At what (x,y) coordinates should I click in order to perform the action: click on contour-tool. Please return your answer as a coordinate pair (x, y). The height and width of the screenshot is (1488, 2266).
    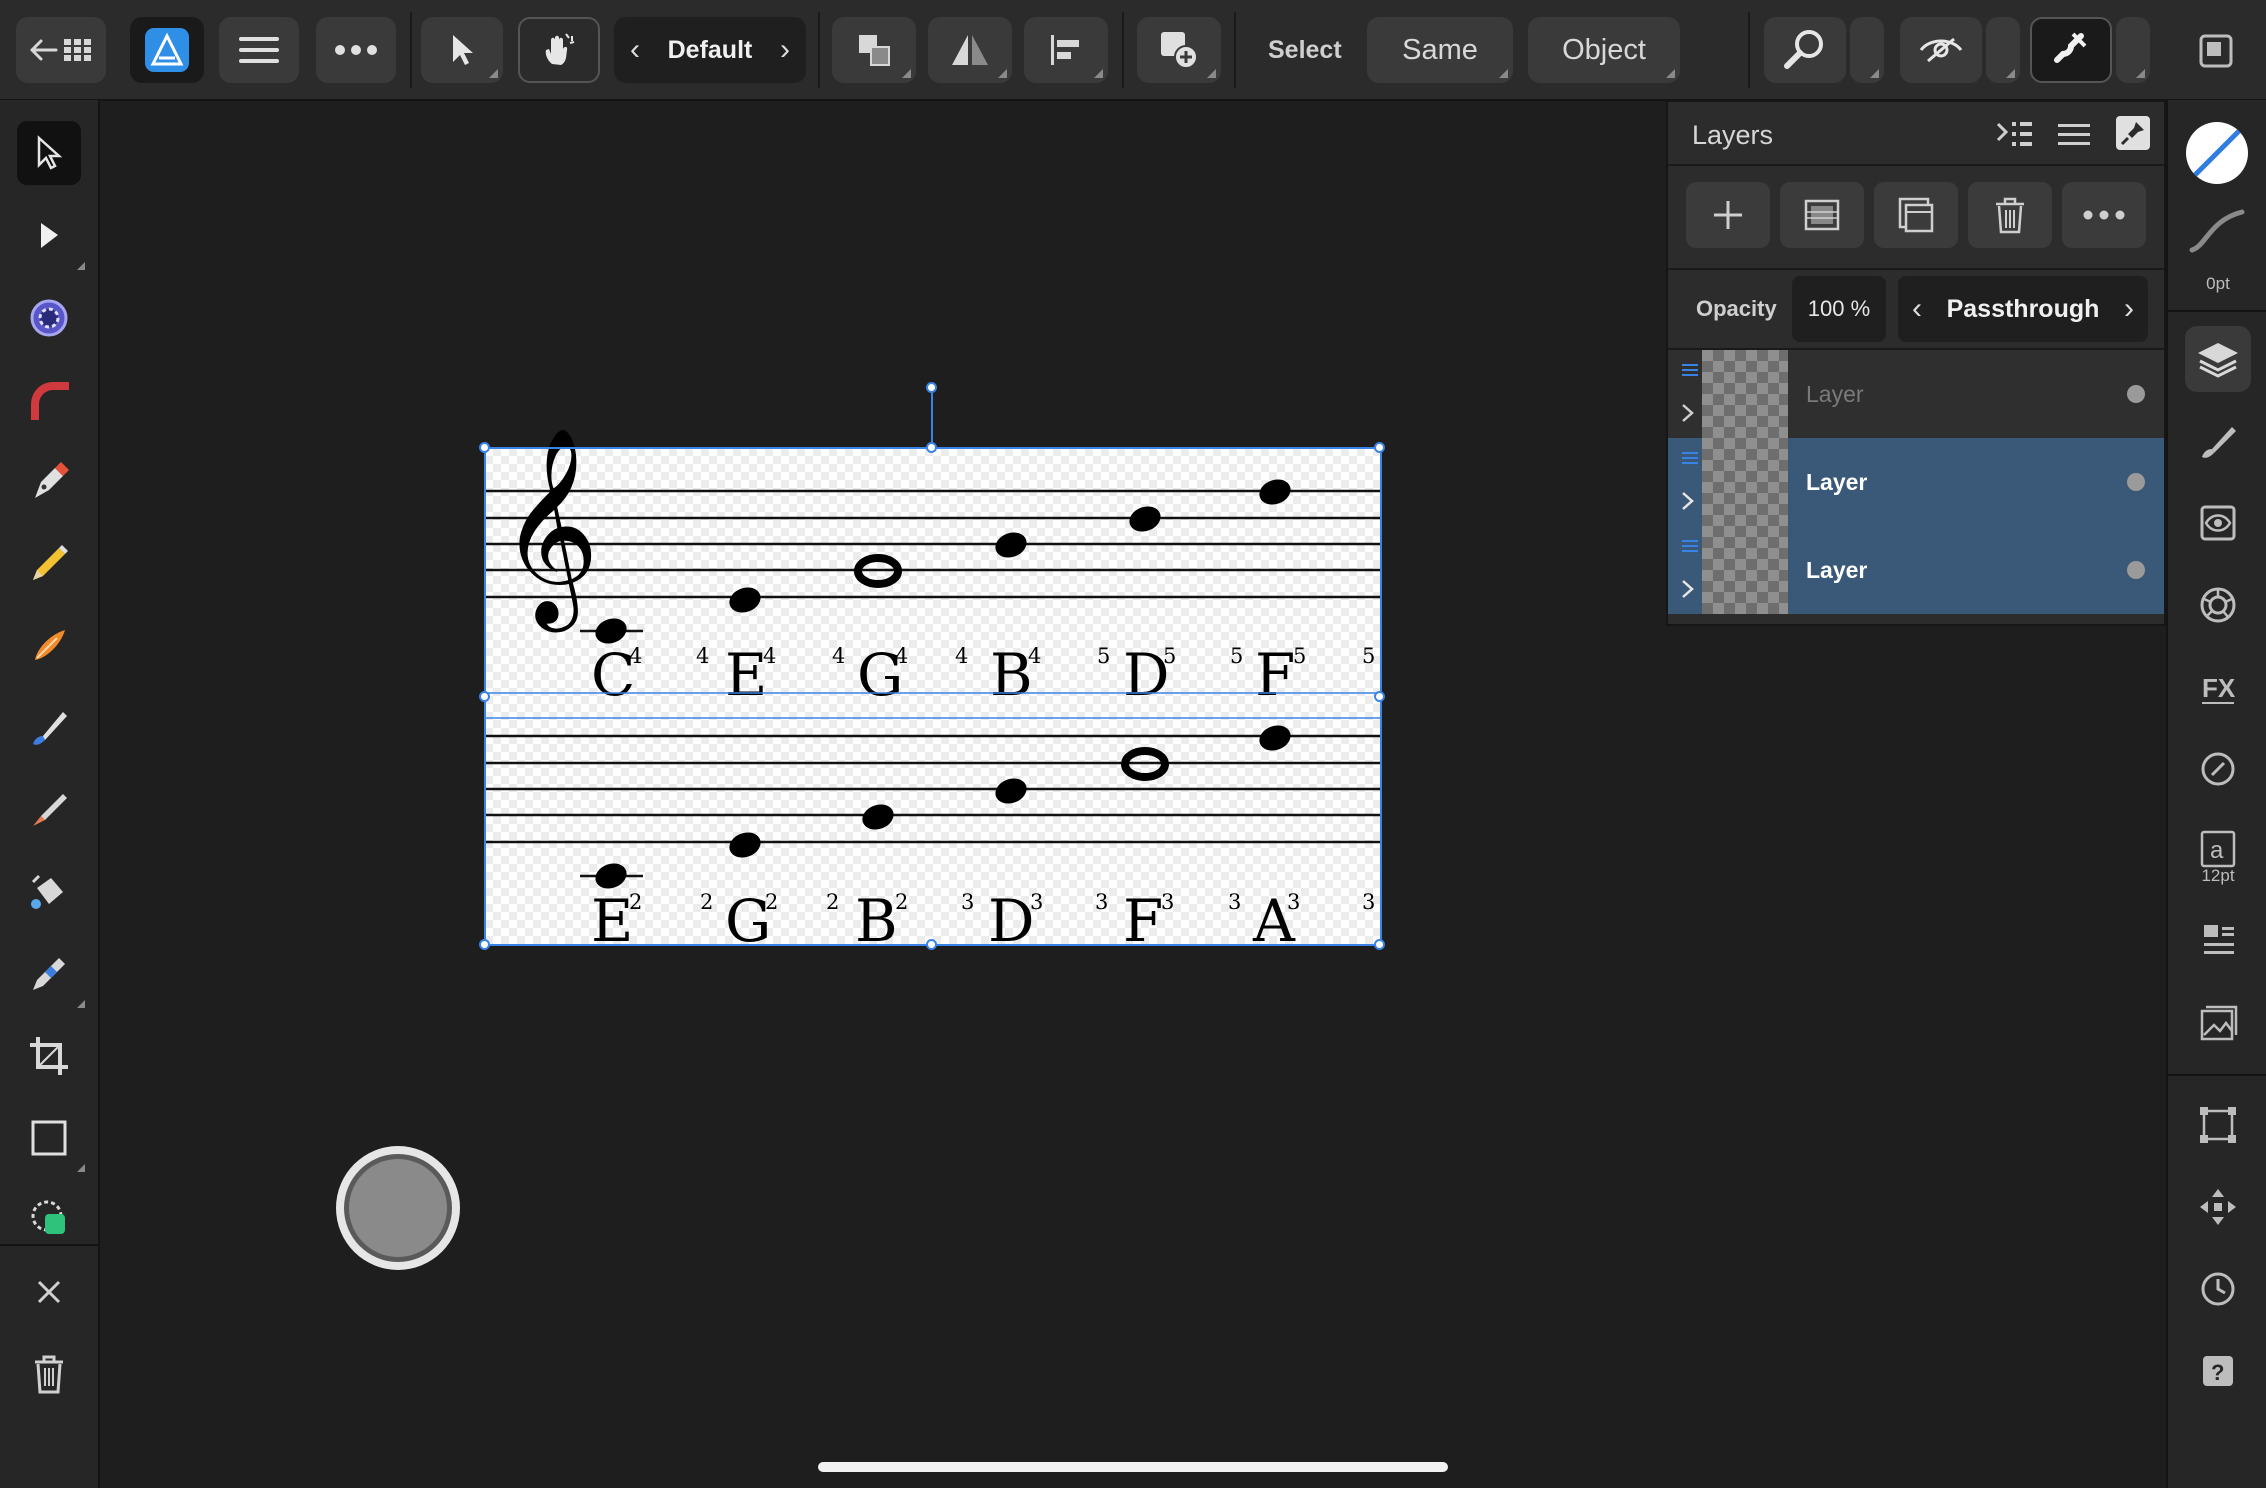
    Looking at the image, I should click on (49, 318).